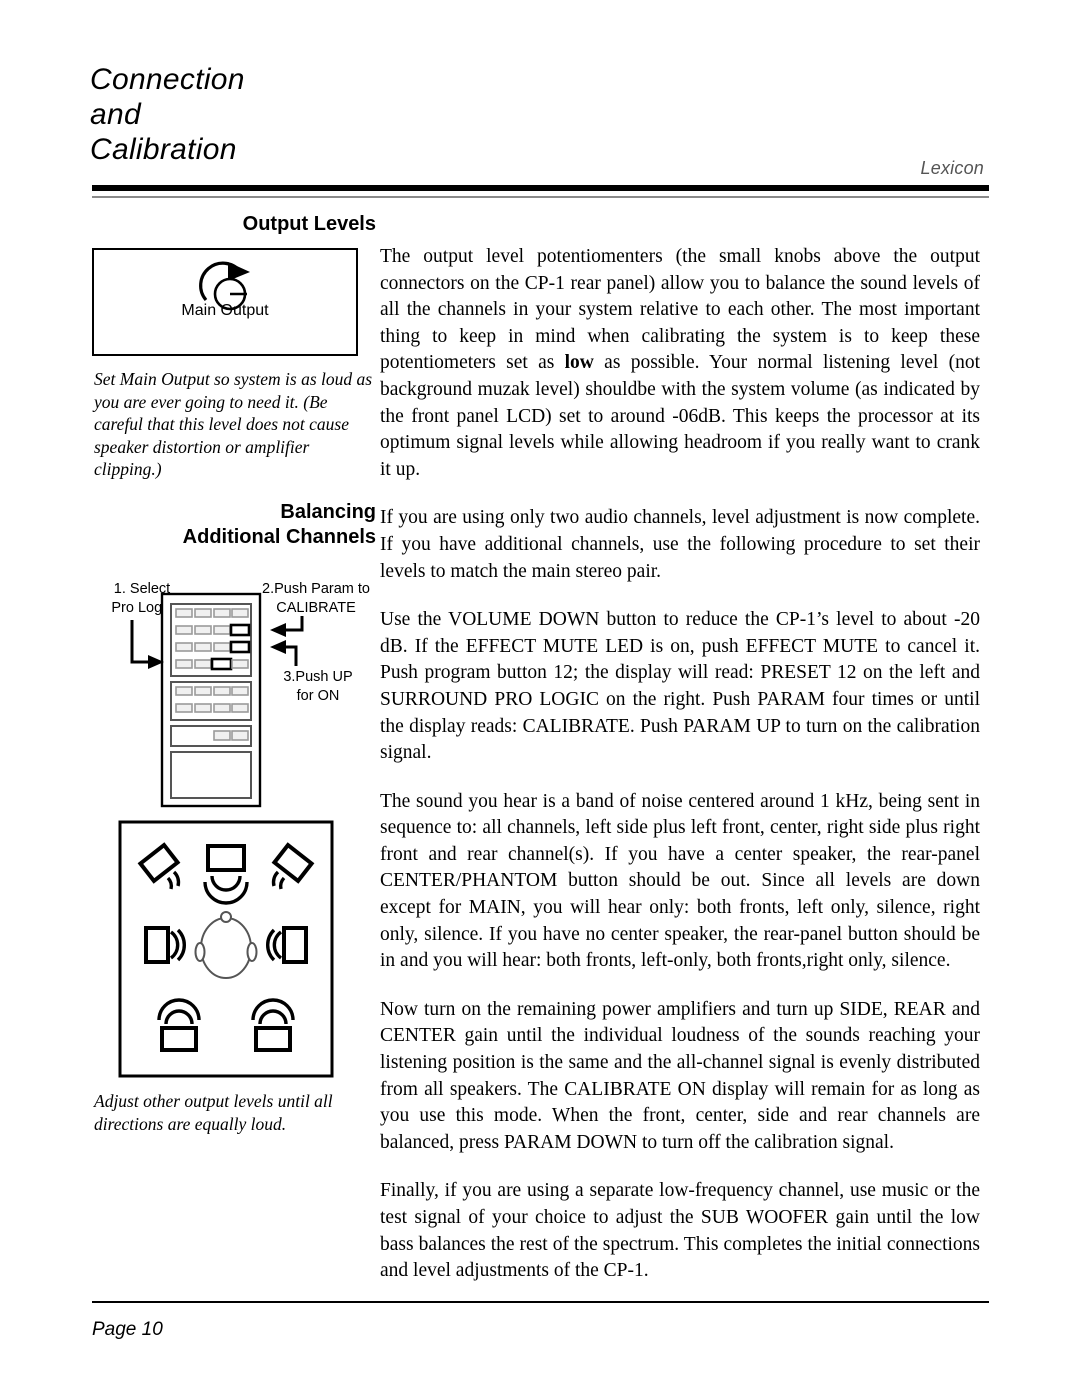  I want to click on section-heading-output-levels-line-1: Output Levels, so click(309, 224).